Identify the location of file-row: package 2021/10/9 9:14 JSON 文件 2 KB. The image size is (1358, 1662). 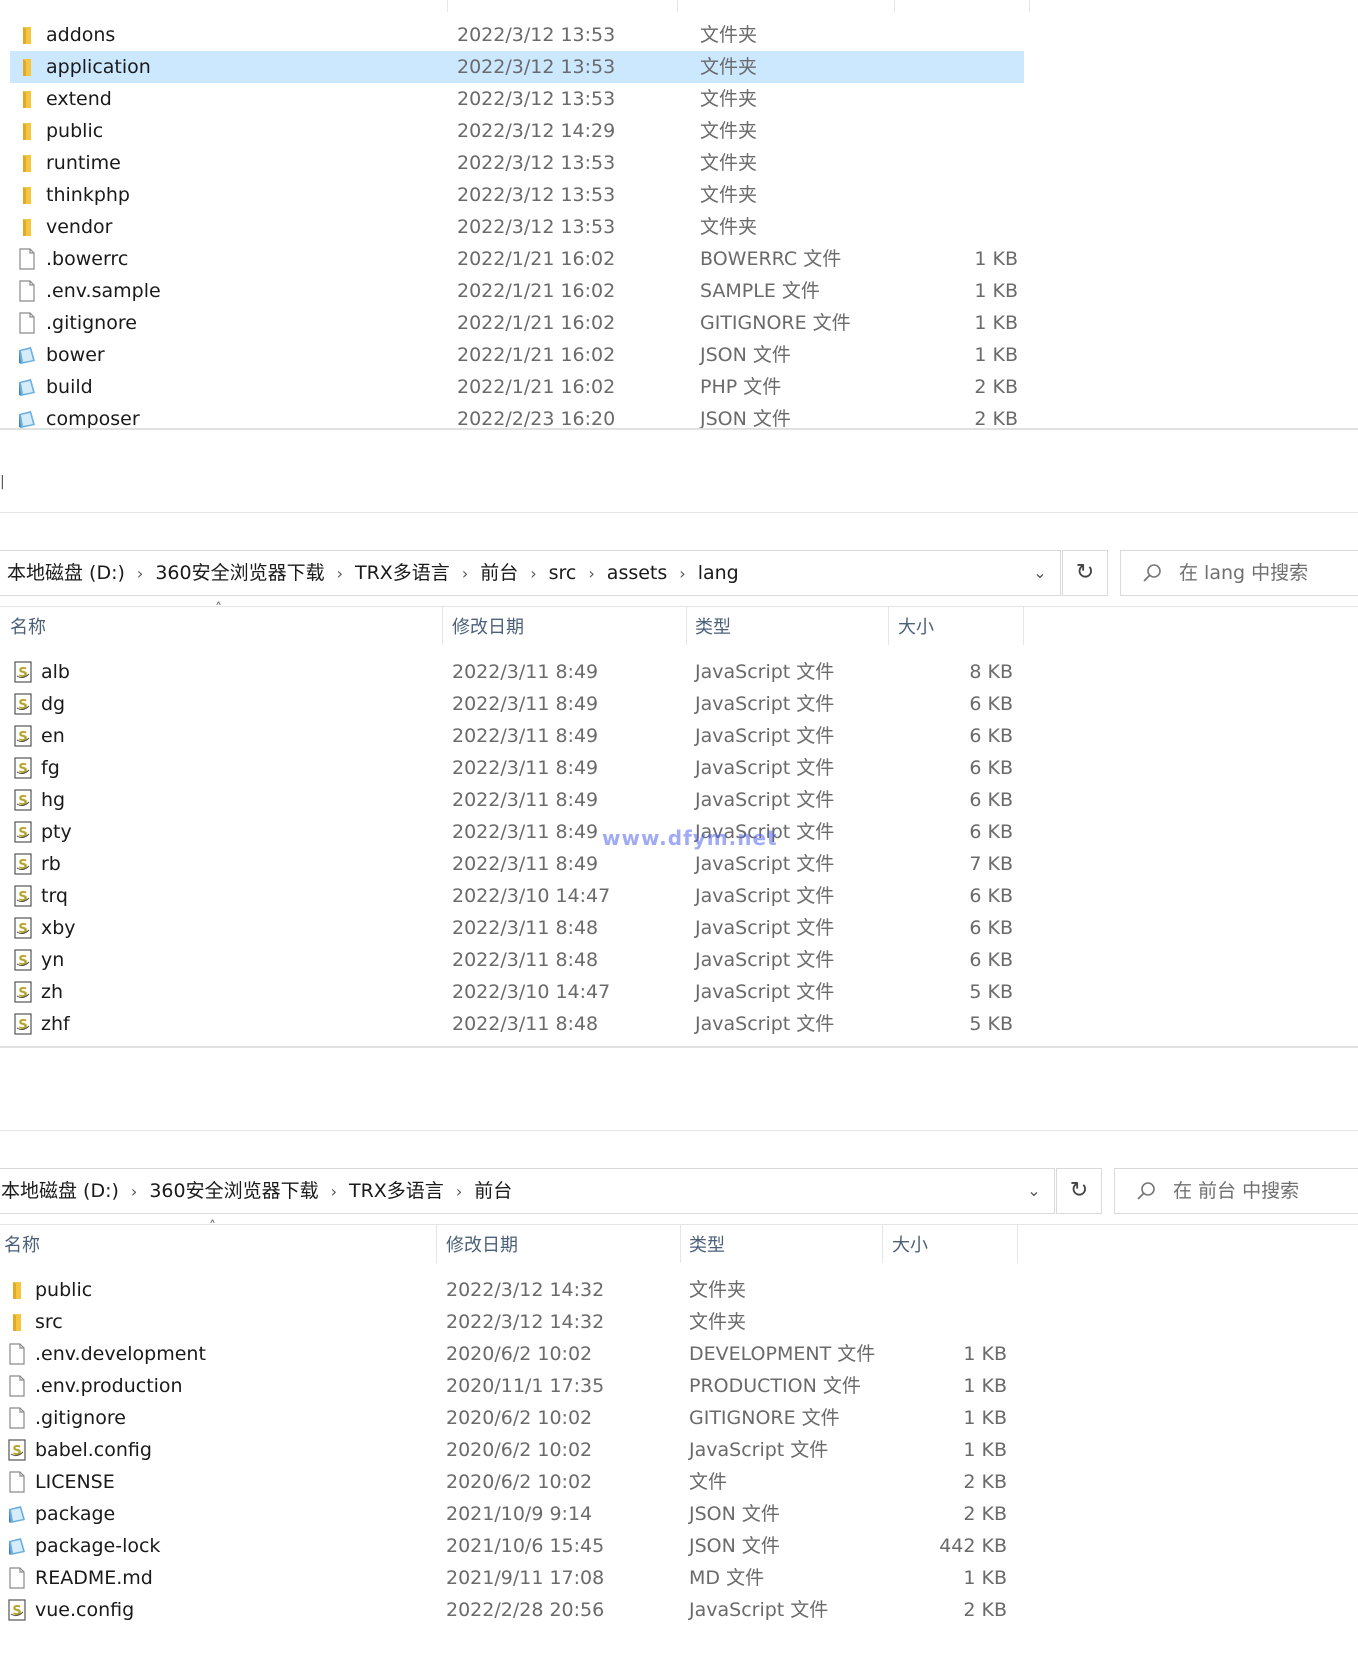
(679, 1514).